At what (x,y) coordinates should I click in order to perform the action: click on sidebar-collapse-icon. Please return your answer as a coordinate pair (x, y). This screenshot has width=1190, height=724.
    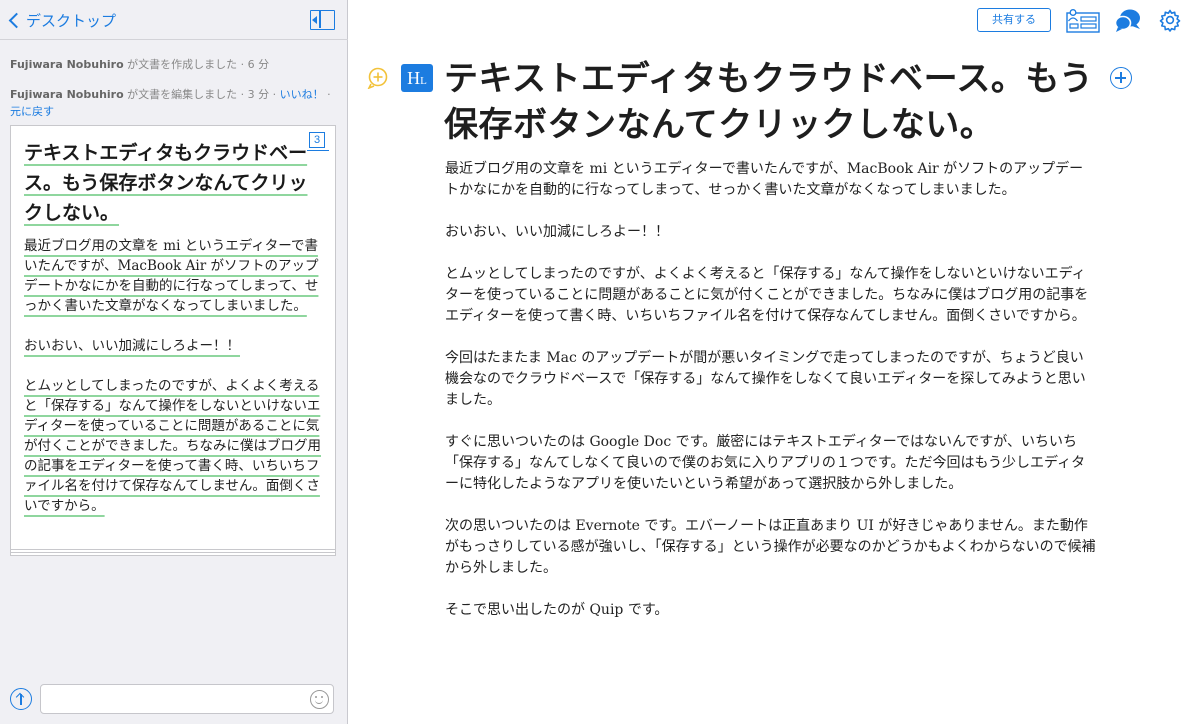
    Looking at the image, I should click on (322, 20).